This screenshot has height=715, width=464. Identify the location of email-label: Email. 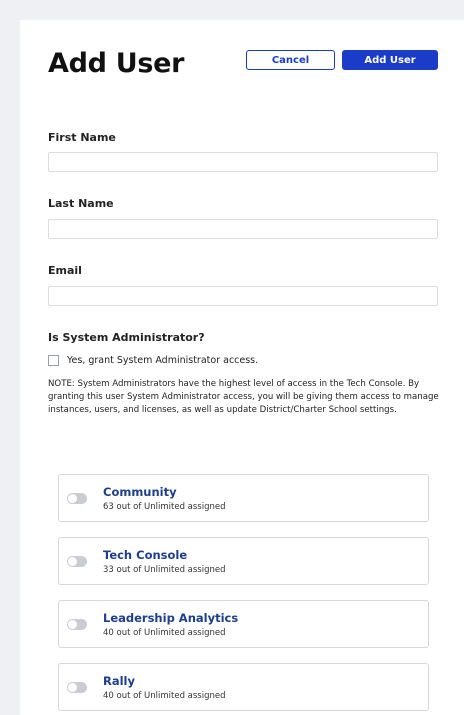
(65, 270).